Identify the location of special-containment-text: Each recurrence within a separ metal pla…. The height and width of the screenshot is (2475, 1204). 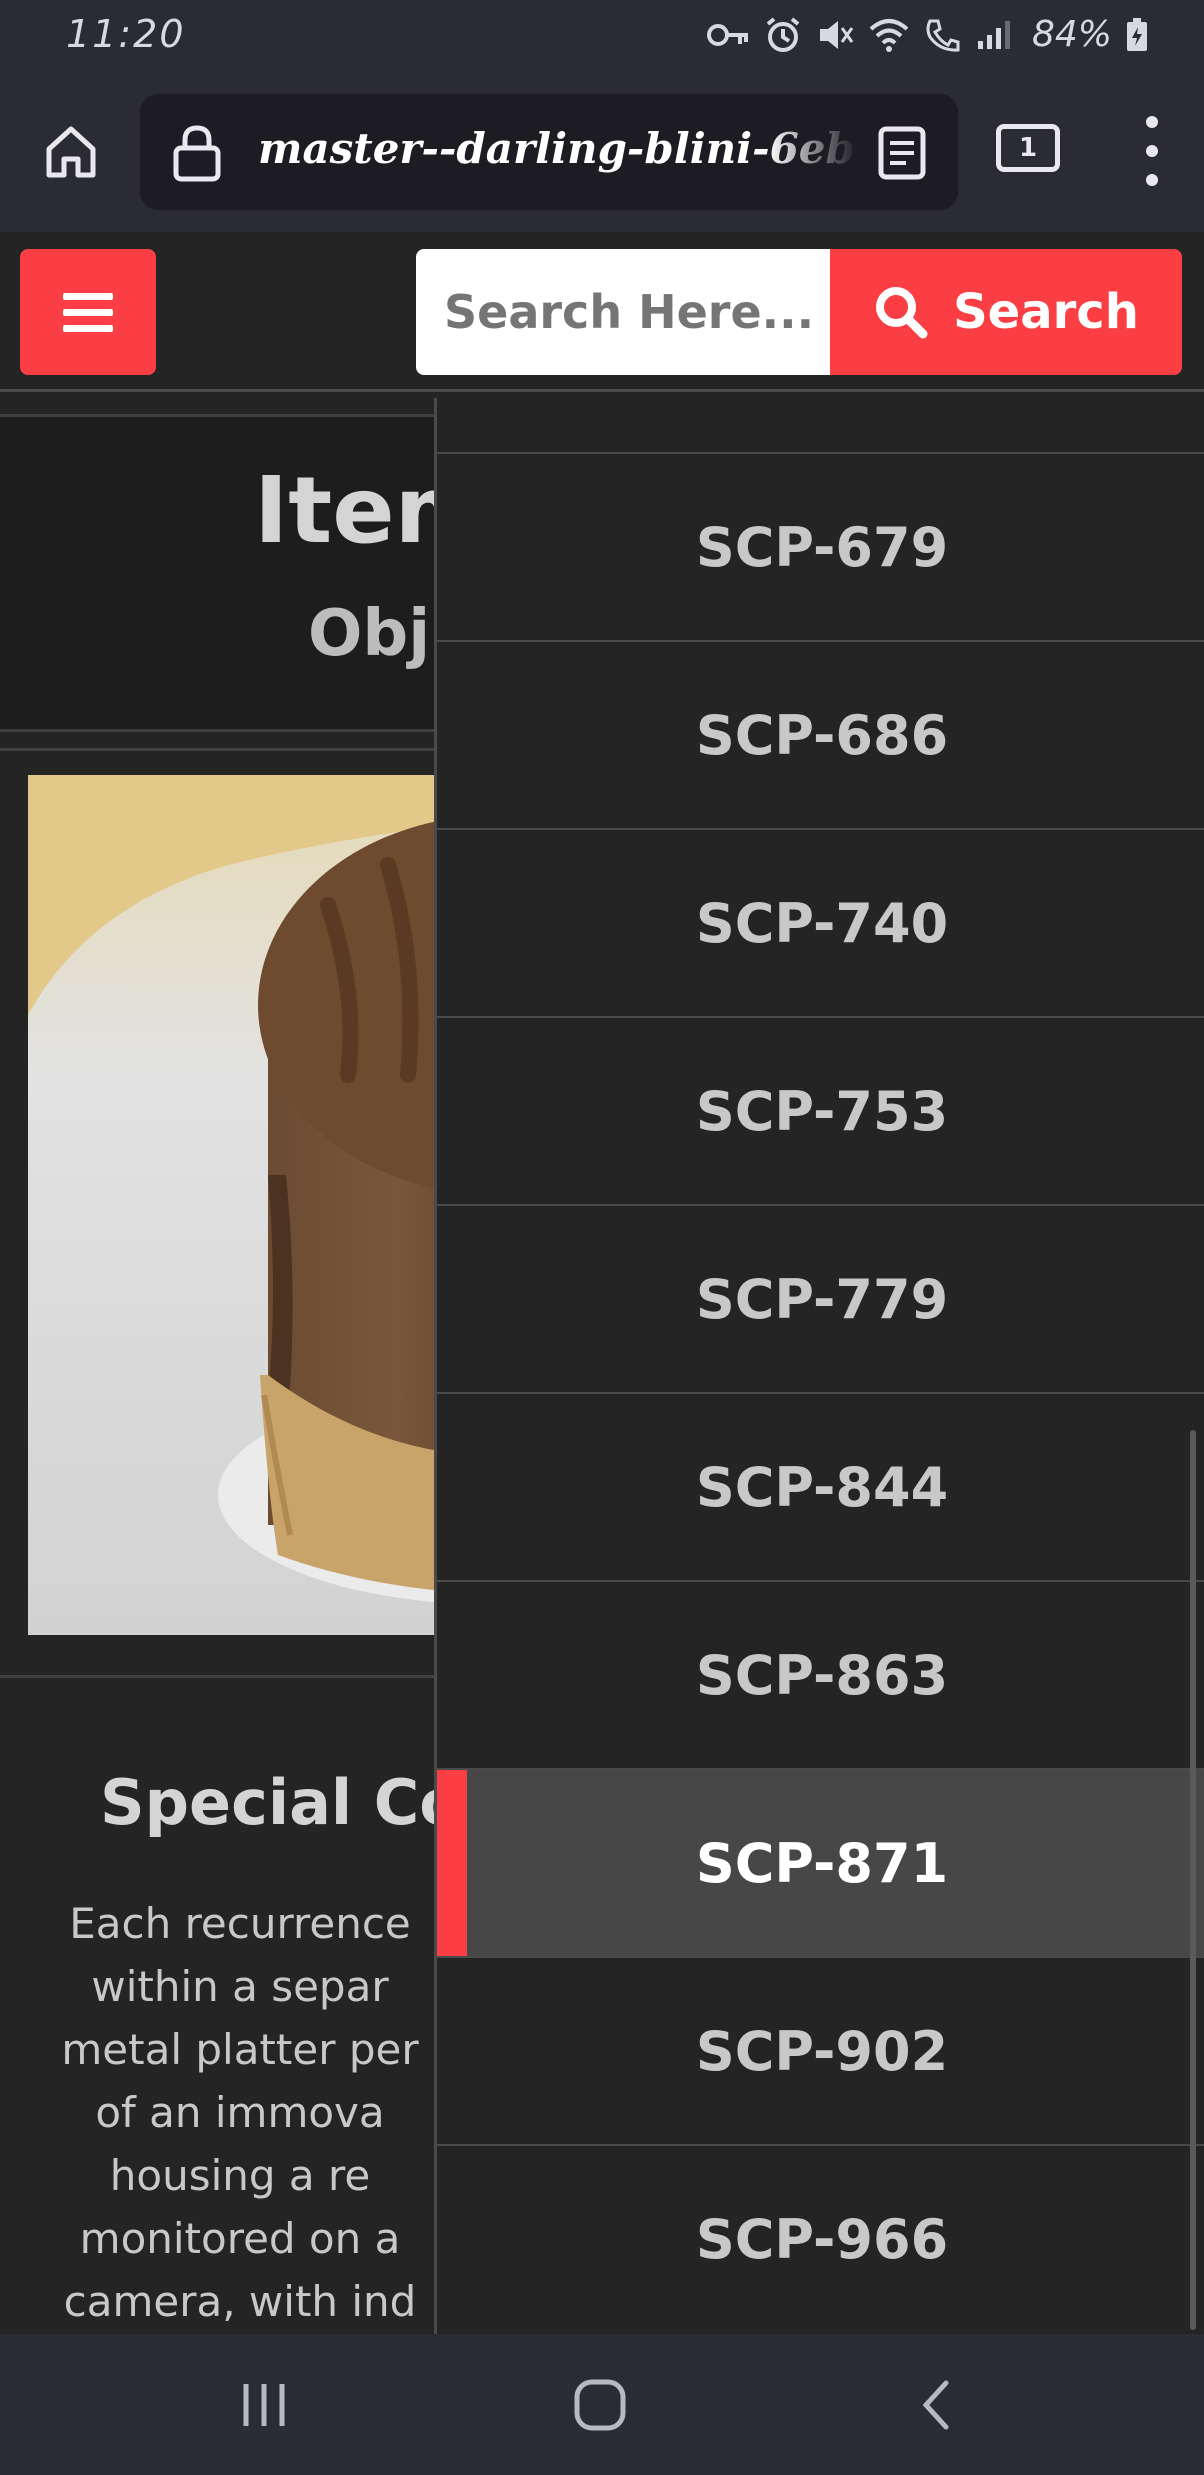
(240, 2112).